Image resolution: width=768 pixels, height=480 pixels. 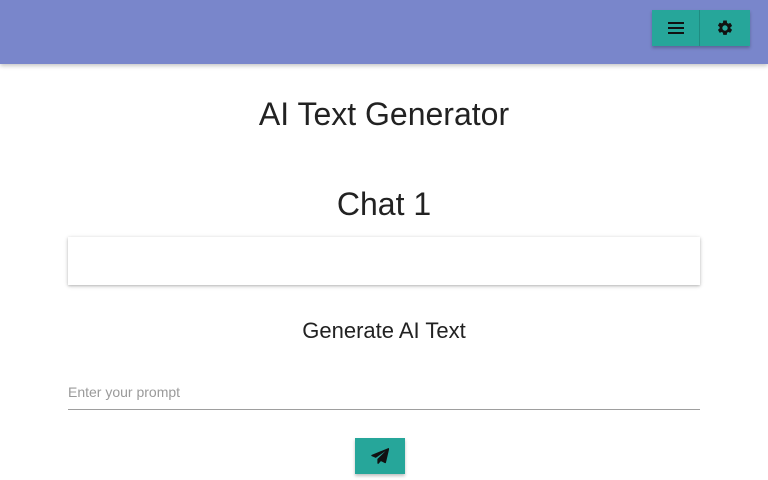 What do you see at coordinates (384, 204) in the screenshot?
I see `chat-title: Chat 1` at bounding box center [384, 204].